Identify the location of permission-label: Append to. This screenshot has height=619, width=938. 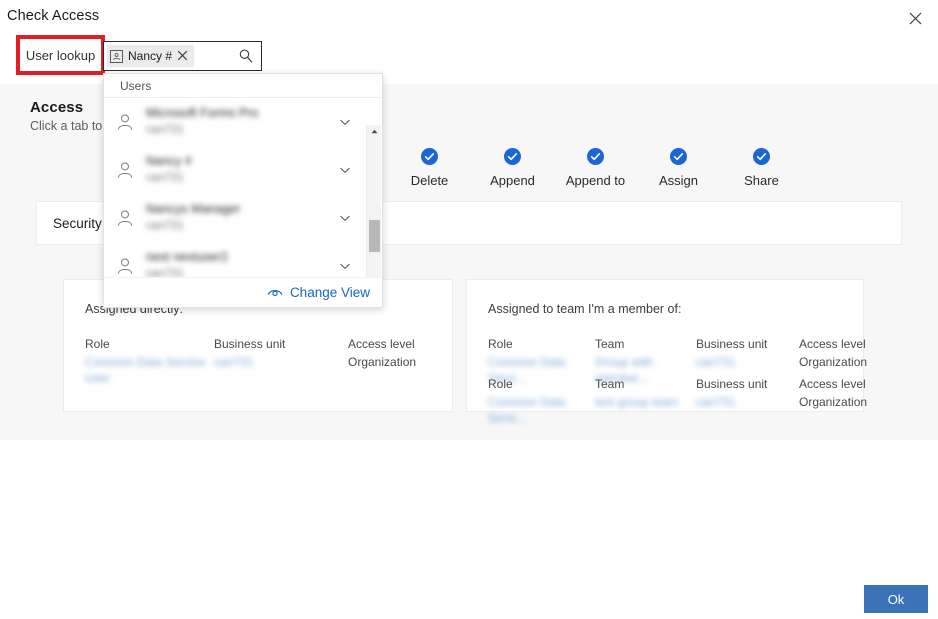
(595, 180).